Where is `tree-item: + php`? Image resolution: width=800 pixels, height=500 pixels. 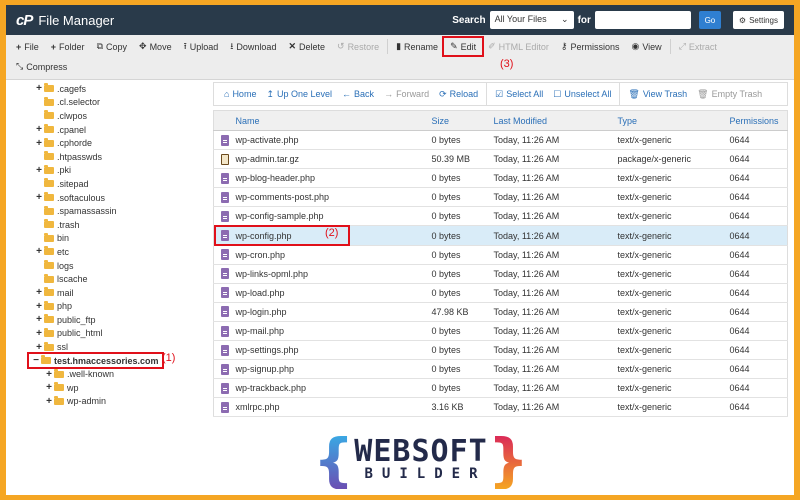 tree-item: + php is located at coordinates (108, 307).